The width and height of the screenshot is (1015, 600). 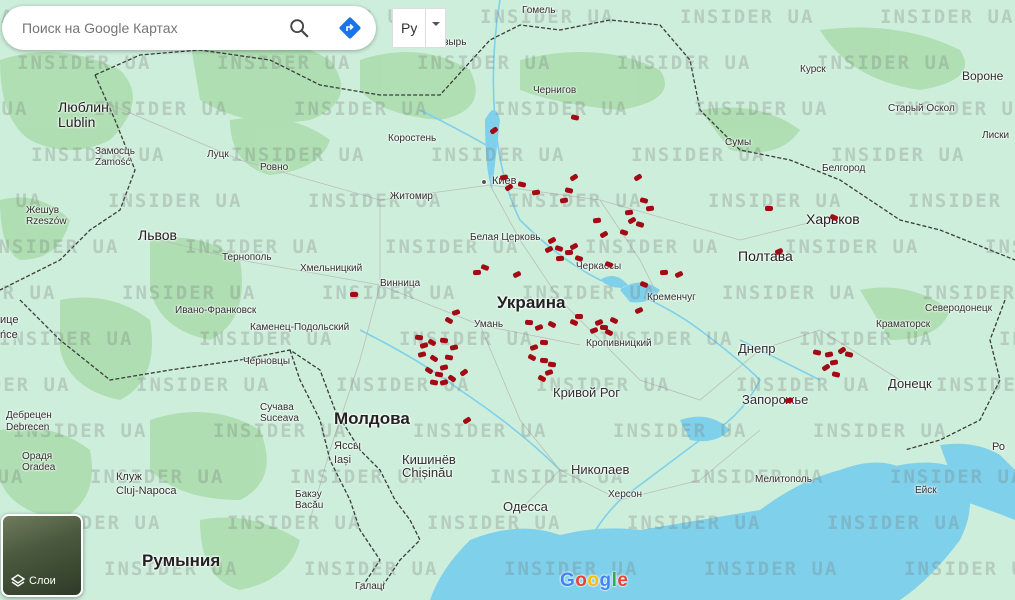 What do you see at coordinates (181, 560) in the screenshot?
I see `country-romania: Румыния` at bounding box center [181, 560].